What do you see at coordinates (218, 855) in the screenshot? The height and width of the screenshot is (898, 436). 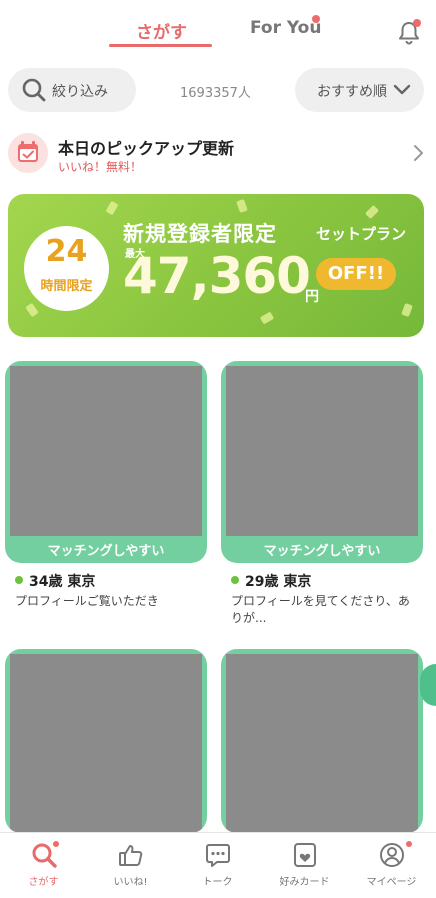 I see `chat-icon` at bounding box center [218, 855].